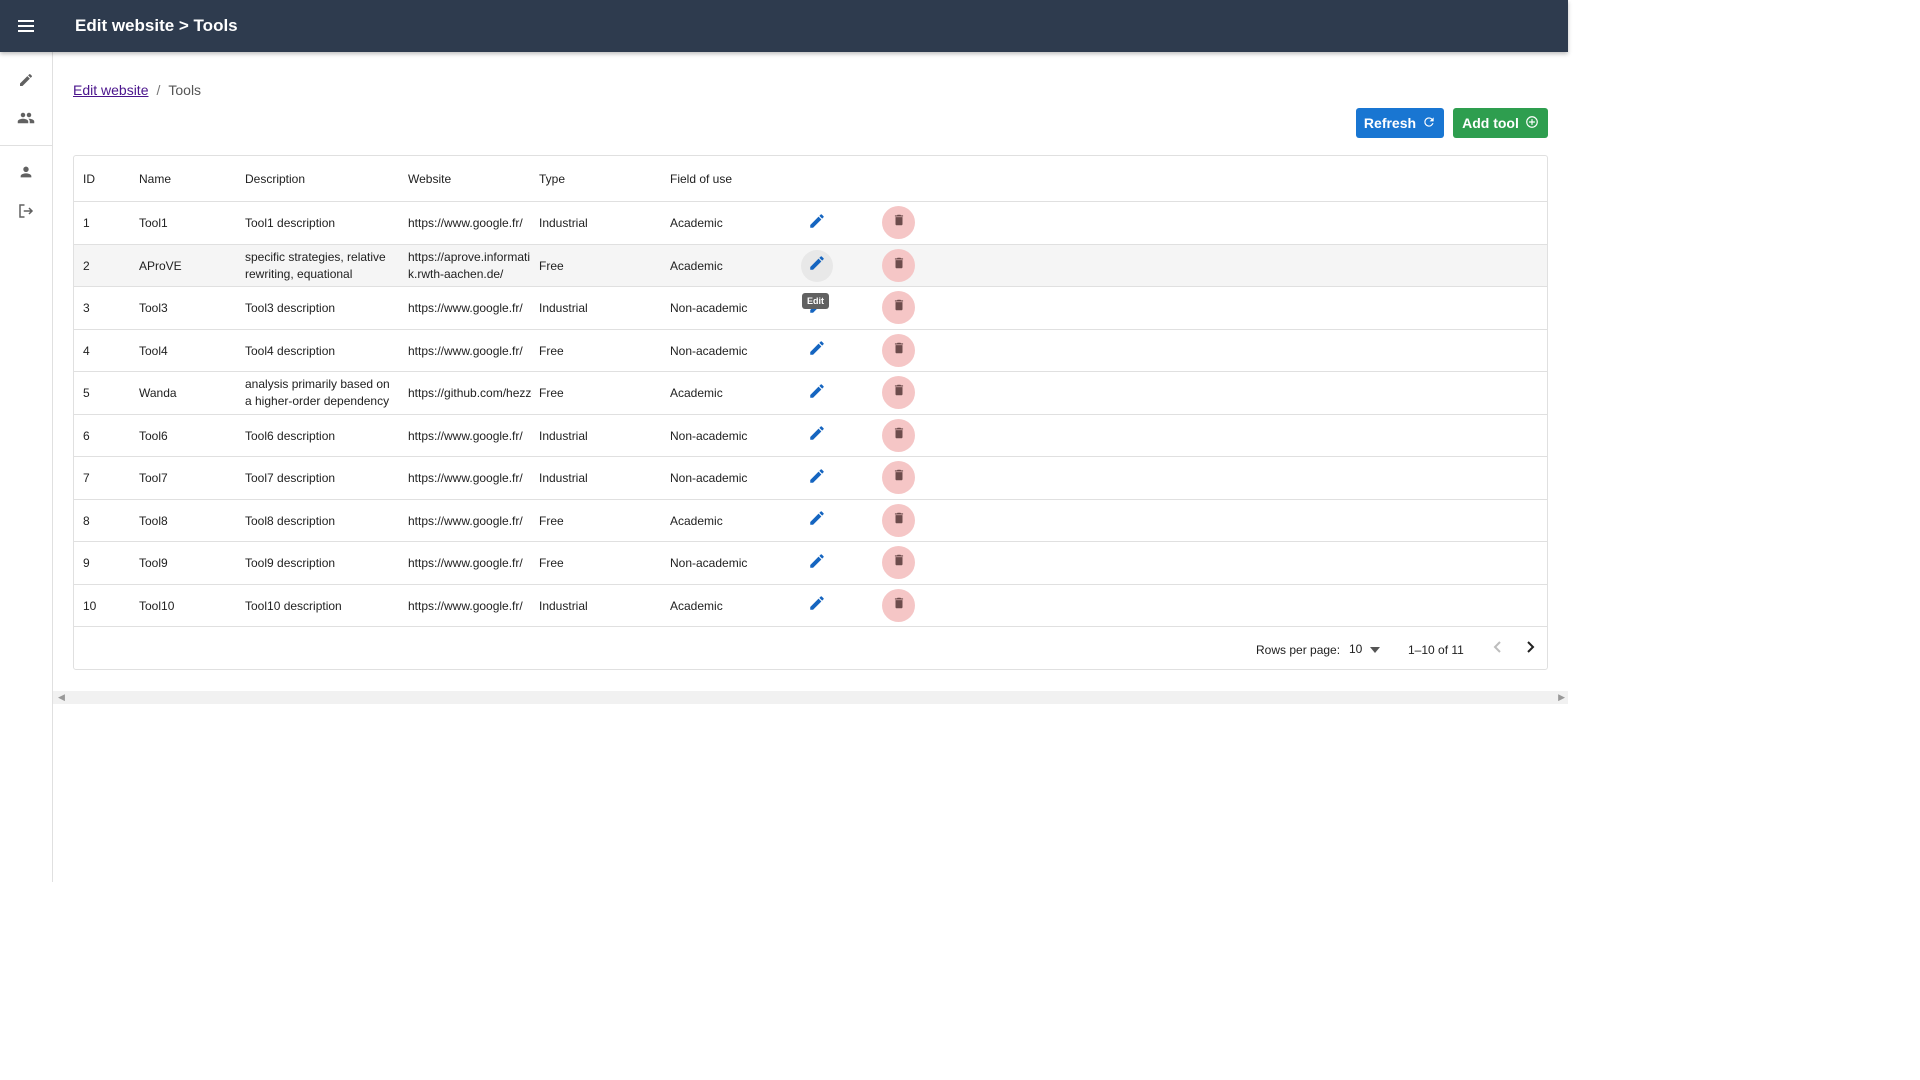  What do you see at coordinates (153, 435) in the screenshot?
I see `cell-name: Tool6` at bounding box center [153, 435].